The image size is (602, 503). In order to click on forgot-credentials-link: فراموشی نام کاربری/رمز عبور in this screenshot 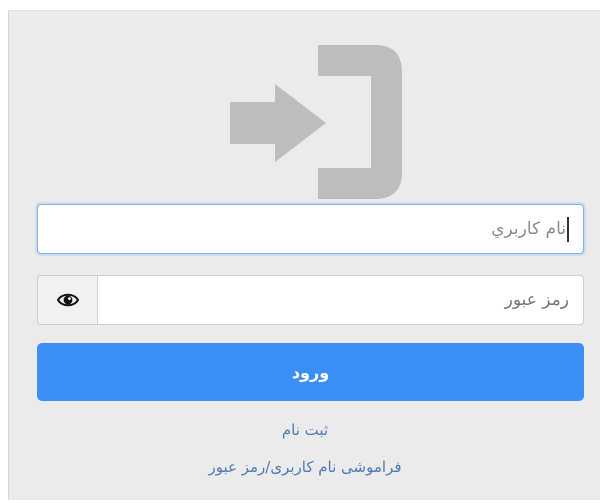, I will do `click(305, 467)`.